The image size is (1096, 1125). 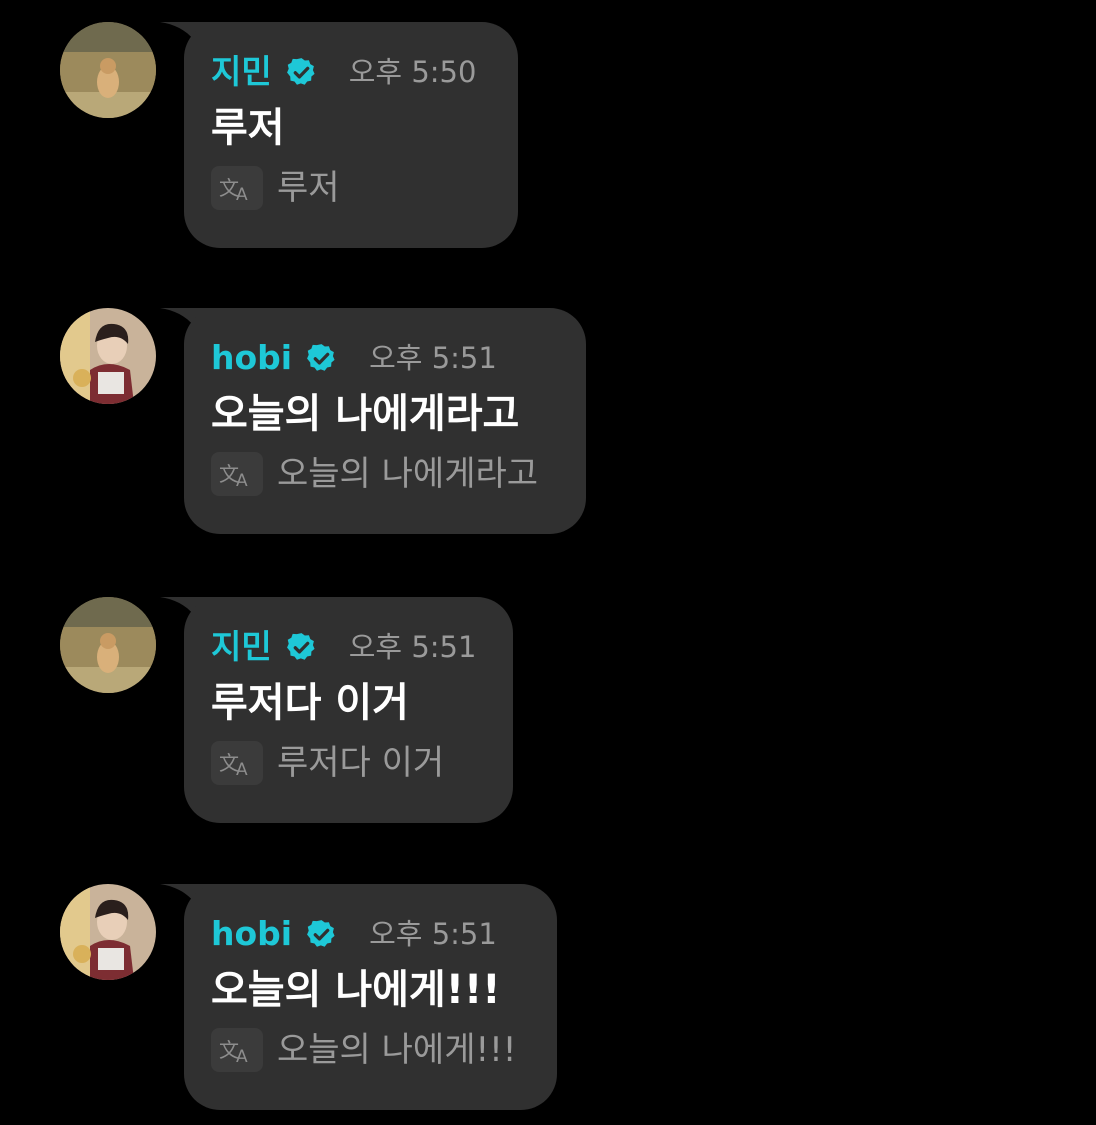 What do you see at coordinates (347, 647) in the screenshot?
I see `message-header: 지민 오후 5:51` at bounding box center [347, 647].